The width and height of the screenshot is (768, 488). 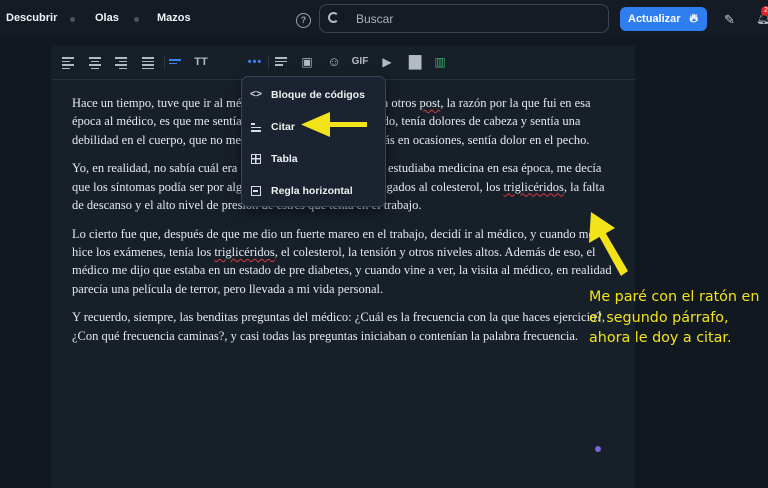 What do you see at coordinates (333, 17) in the screenshot?
I see `search-icon` at bounding box center [333, 17].